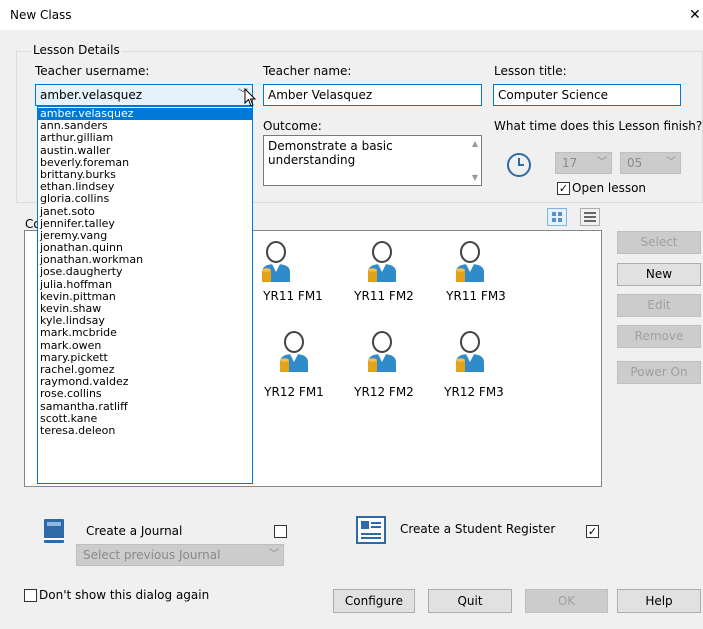 This screenshot has width=703, height=629. Describe the element at coordinates (250, 97) in the screenshot. I see `mouse-cursor-icon` at that location.